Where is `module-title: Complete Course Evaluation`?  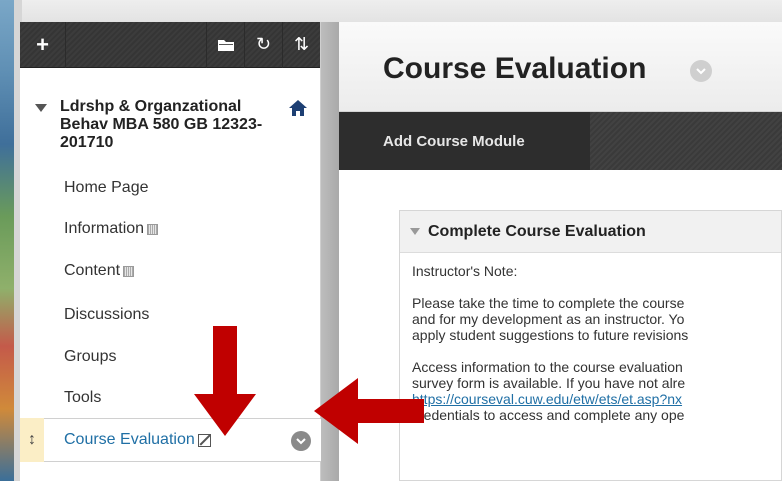
module-title: Complete Course Evaluation is located at coordinates (537, 231).